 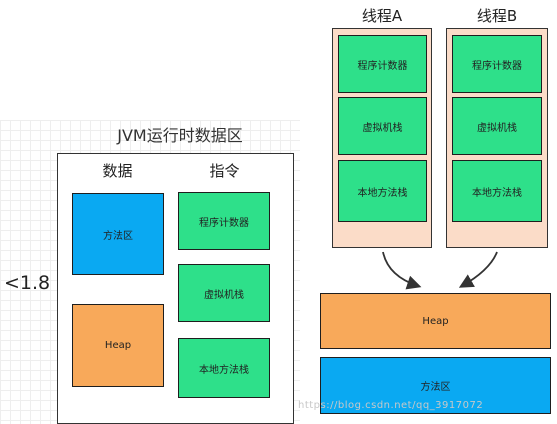 What do you see at coordinates (118, 345) in the screenshot?
I see `heap-box: Heap` at bounding box center [118, 345].